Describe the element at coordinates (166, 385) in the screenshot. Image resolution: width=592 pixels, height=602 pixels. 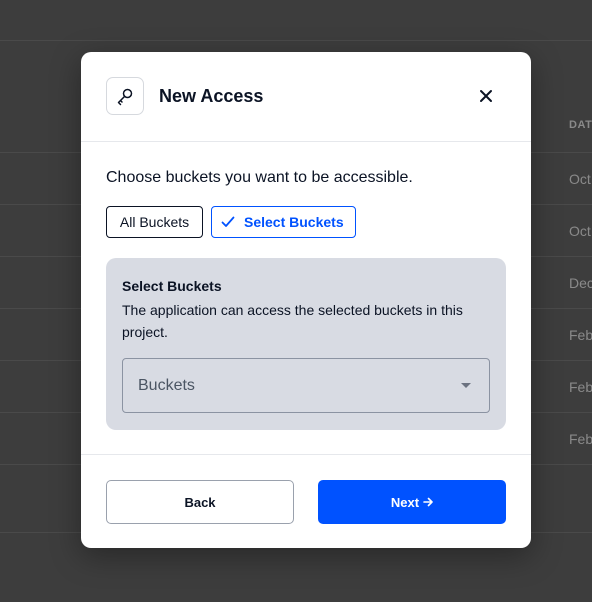
I see `buckets-dropdown-placeholder: Buckets` at that location.